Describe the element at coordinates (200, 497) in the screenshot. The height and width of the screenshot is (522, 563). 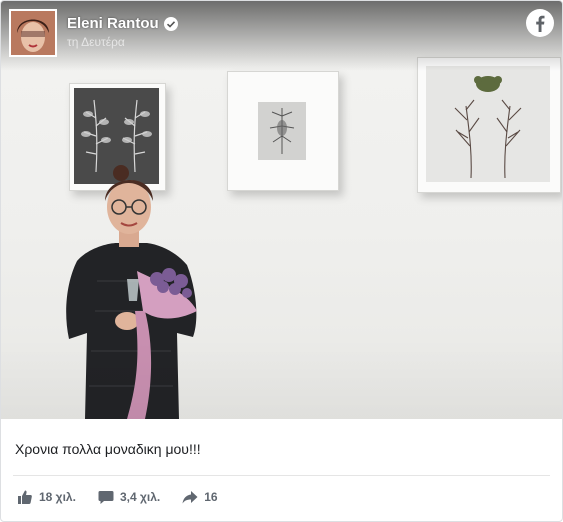
I see `shares-stat: 16` at that location.